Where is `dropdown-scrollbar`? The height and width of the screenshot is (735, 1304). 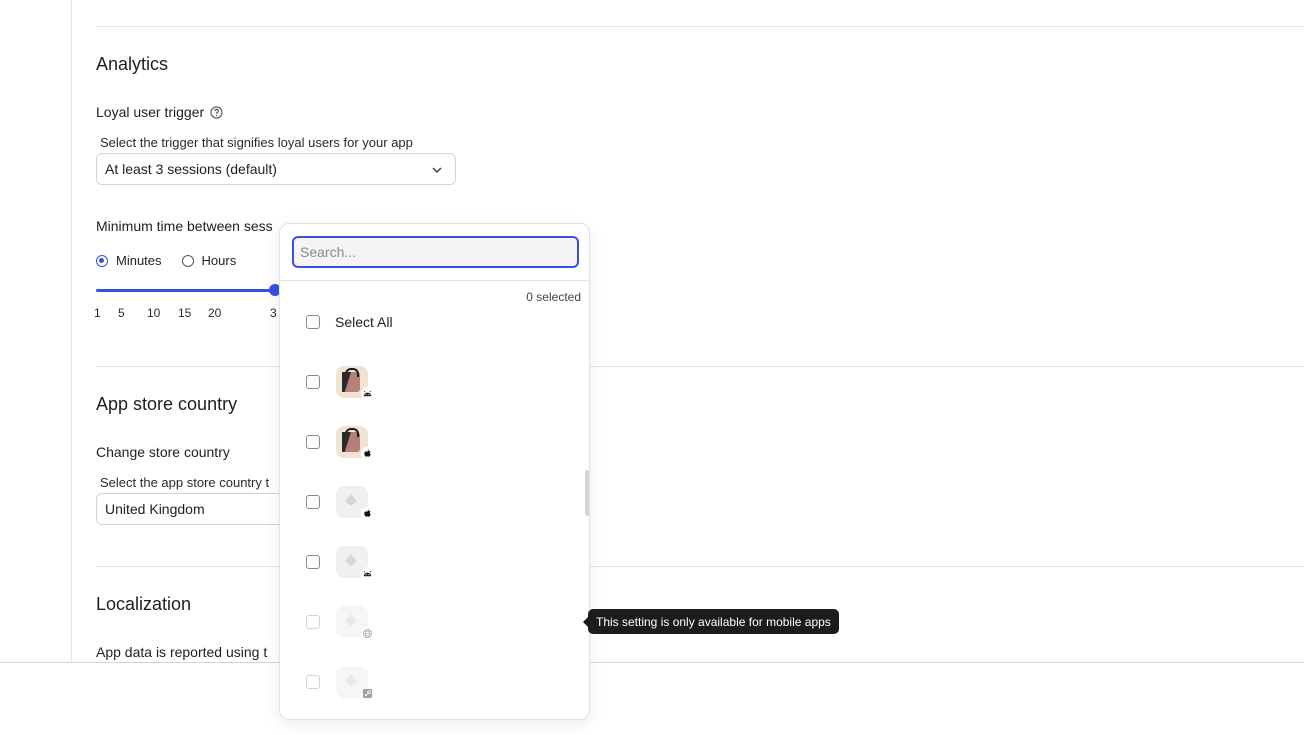 dropdown-scrollbar is located at coordinates (587, 493).